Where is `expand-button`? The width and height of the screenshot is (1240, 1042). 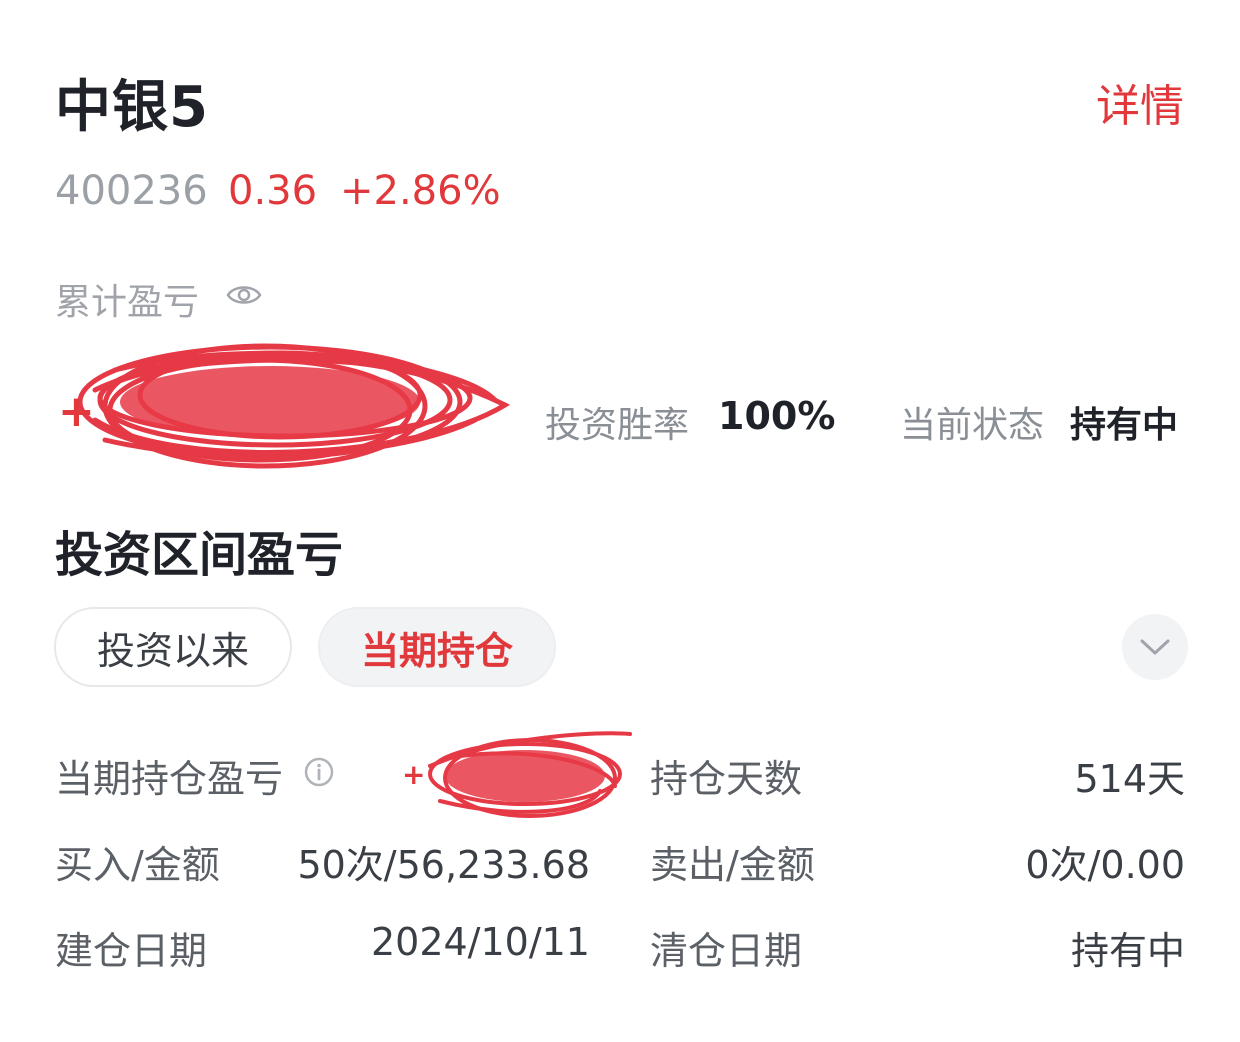 expand-button is located at coordinates (1155, 647).